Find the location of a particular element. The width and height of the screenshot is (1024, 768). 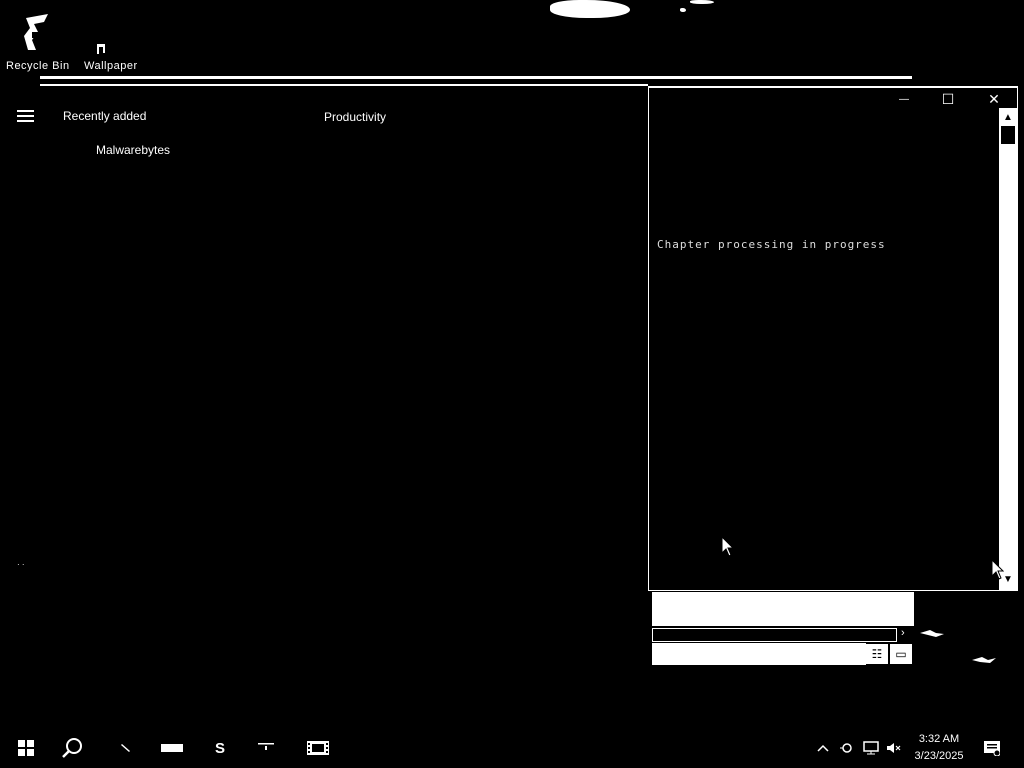

window-titlebar: — ☐ ✕ is located at coordinates (833, 98).